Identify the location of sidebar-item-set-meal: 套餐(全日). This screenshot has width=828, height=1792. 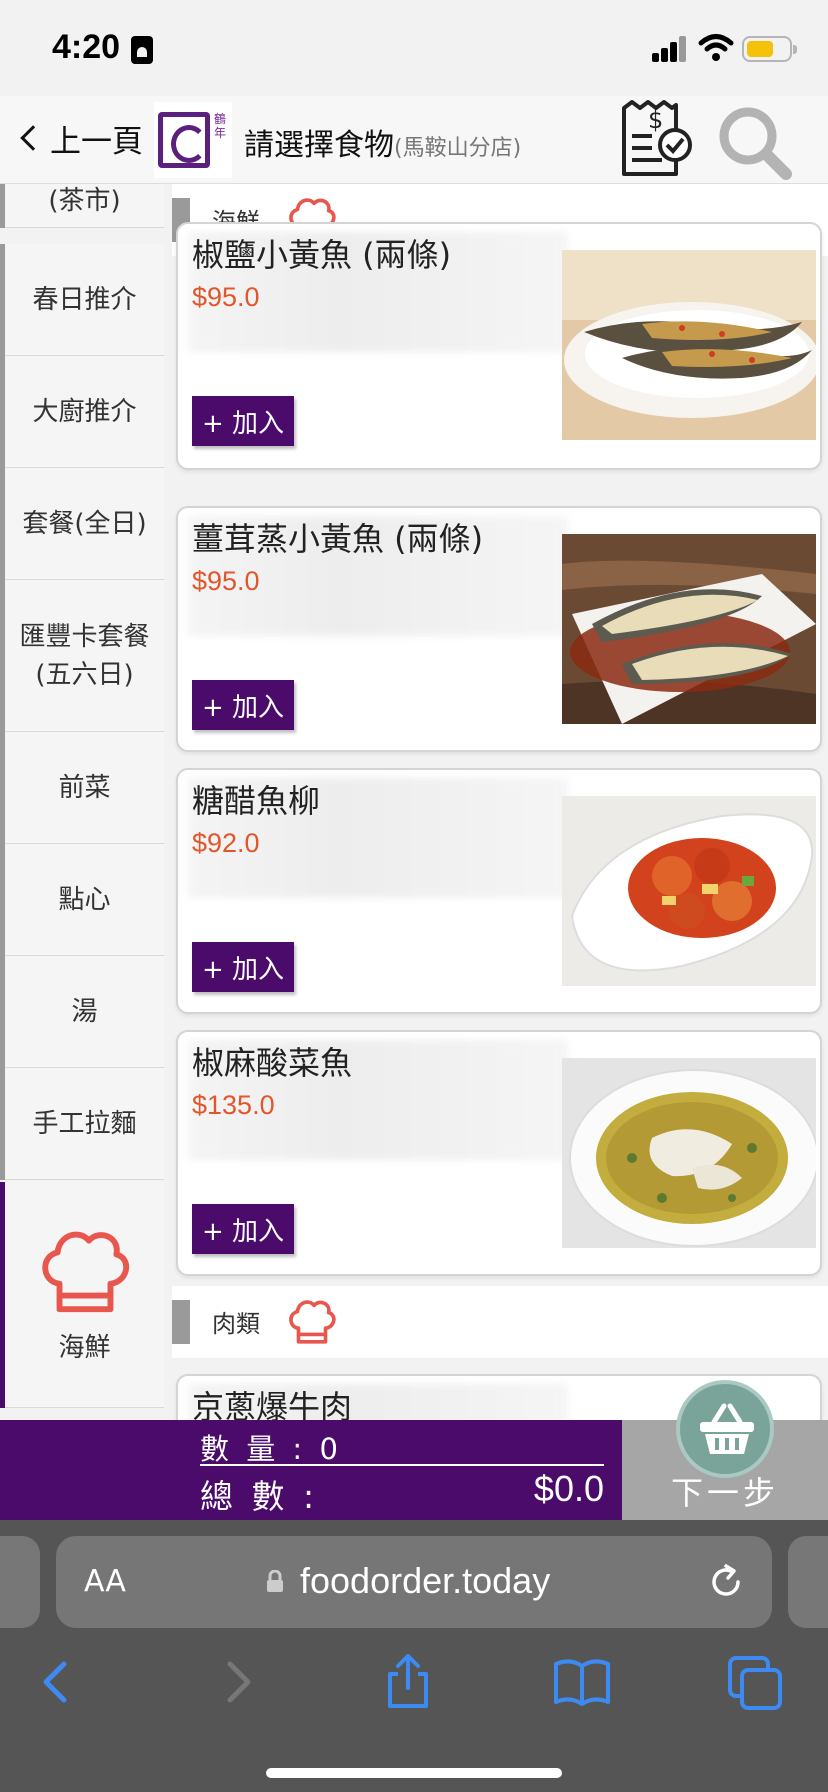
(82, 524).